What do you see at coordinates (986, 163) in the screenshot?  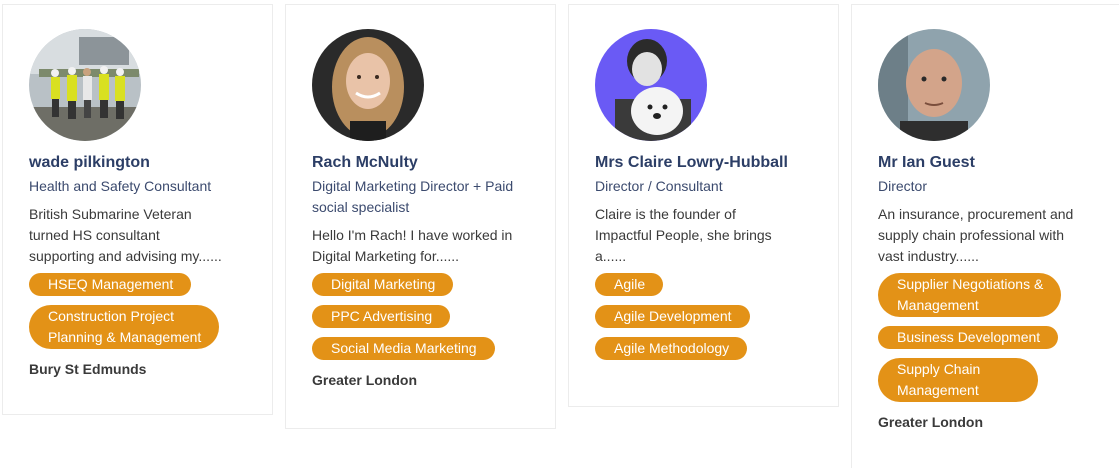 I see `profile-name: Mr Ian Guest` at bounding box center [986, 163].